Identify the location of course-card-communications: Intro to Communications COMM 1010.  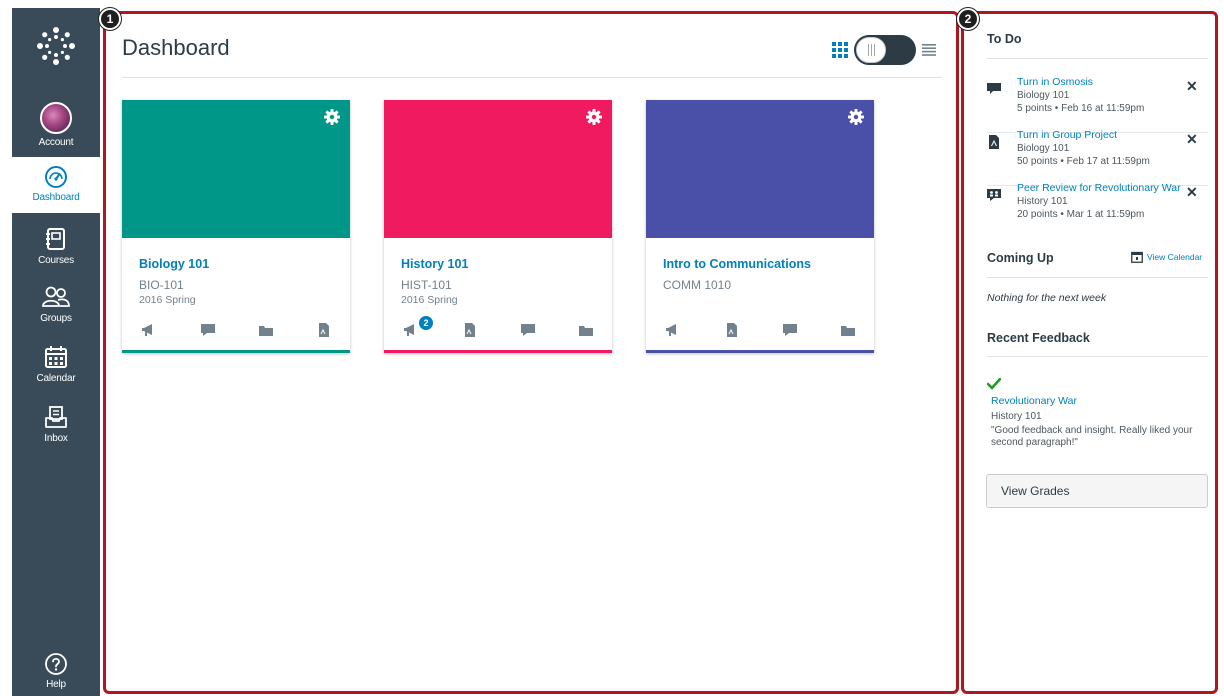
(760, 226).